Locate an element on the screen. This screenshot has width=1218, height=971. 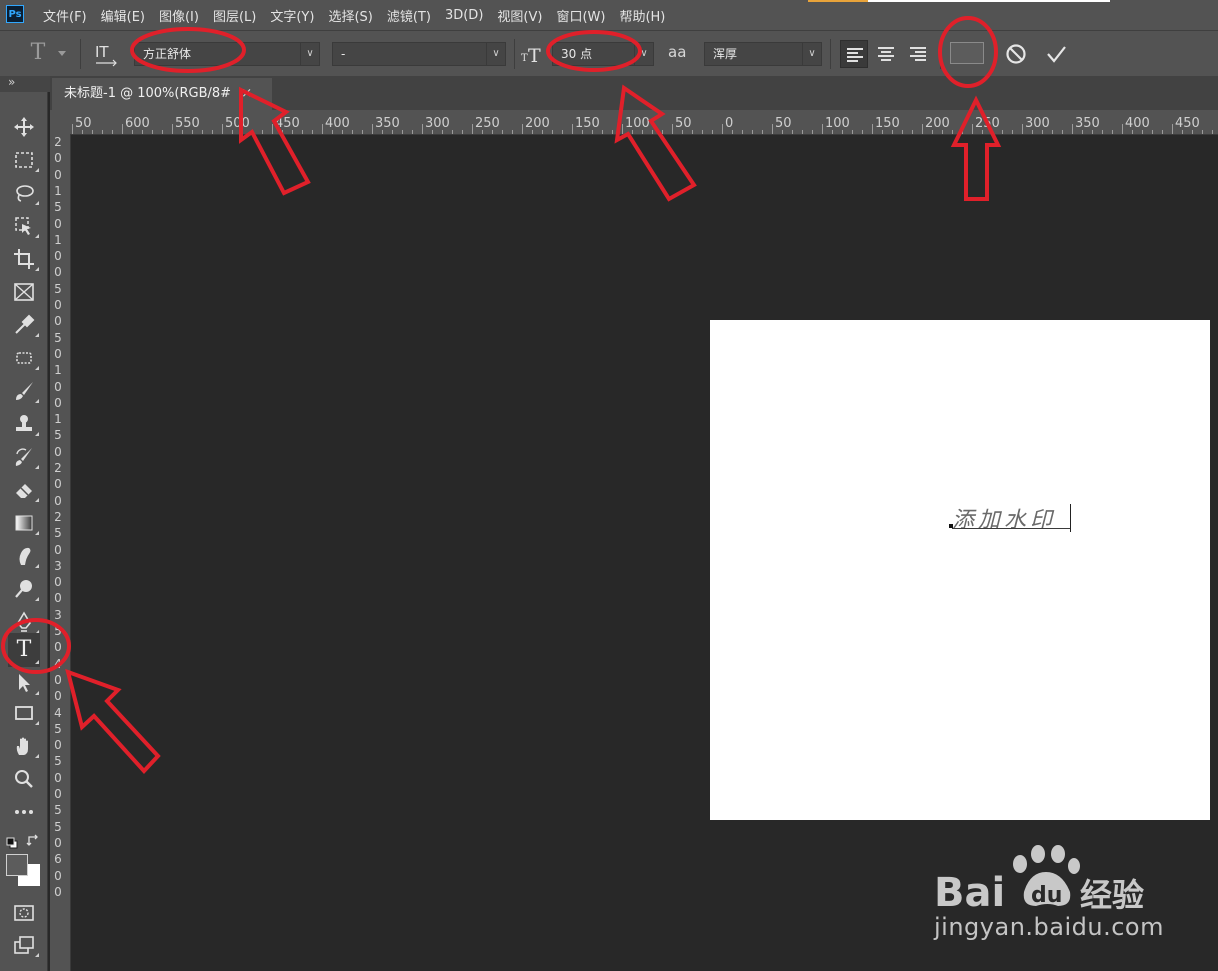
menu-window: 窗口(W) is located at coordinates (580, 15).